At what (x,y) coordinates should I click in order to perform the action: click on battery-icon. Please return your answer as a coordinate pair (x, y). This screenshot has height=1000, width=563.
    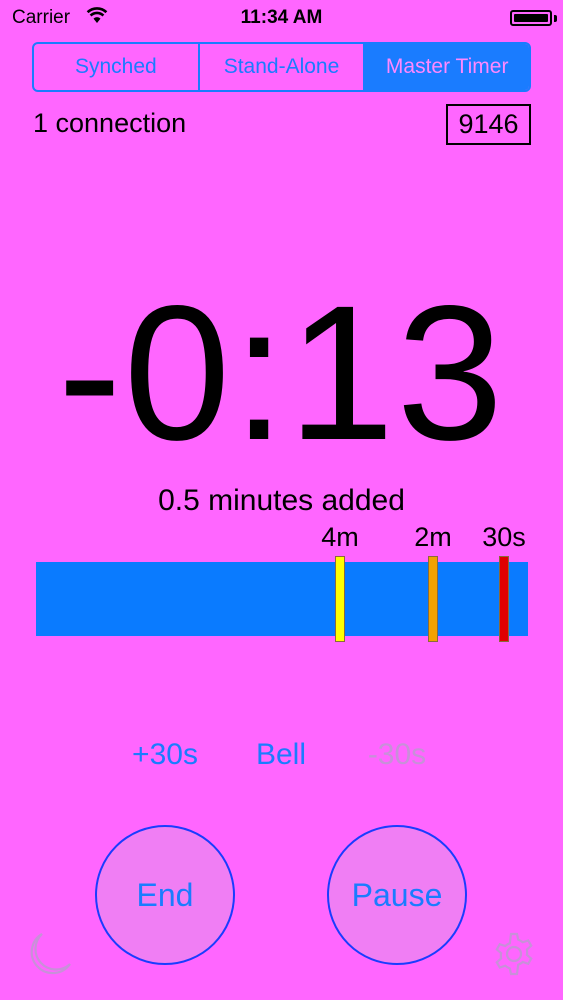
    Looking at the image, I should click on (531, 18).